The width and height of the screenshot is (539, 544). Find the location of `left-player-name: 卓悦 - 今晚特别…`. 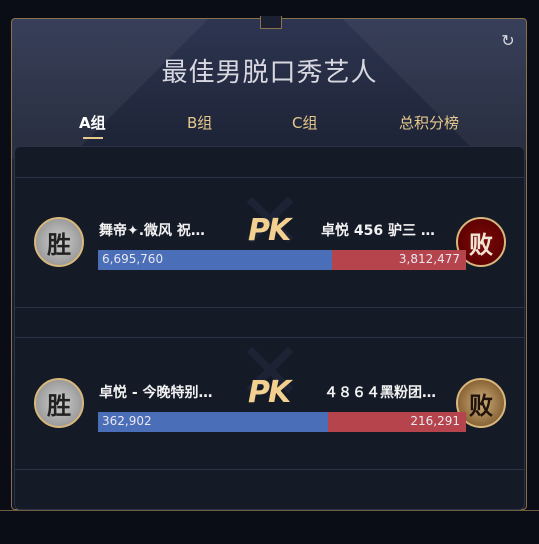

left-player-name: 卓悦 - 今晚特别… is located at coordinates (156, 393).